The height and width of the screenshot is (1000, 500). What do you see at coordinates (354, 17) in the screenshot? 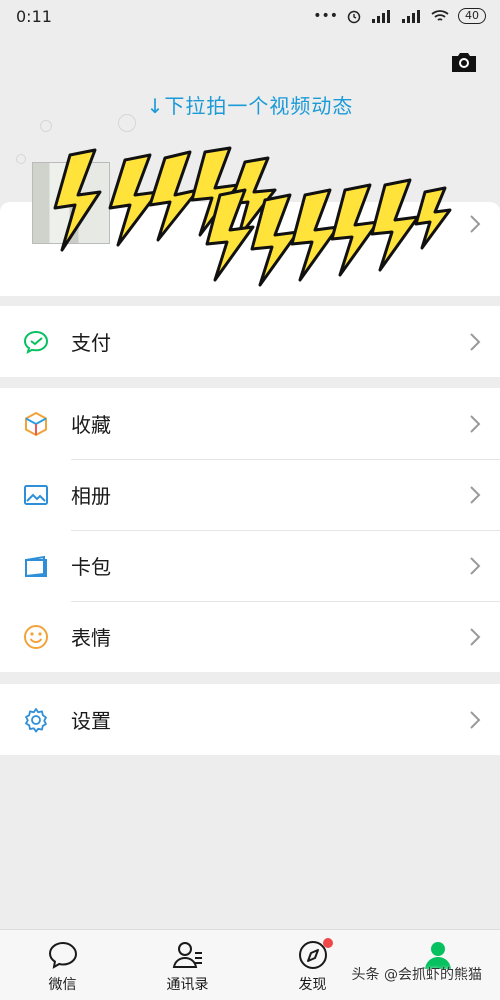
I see `alarm-icon` at bounding box center [354, 17].